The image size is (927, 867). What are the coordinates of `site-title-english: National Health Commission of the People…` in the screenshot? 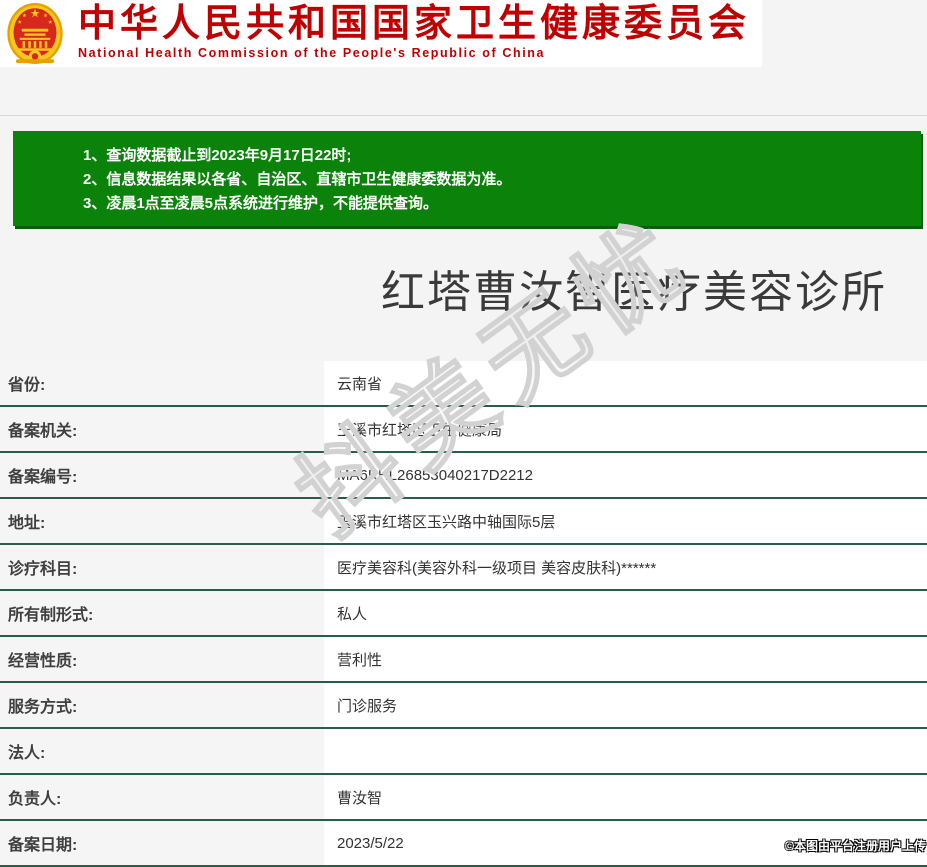 It's located at (312, 53).